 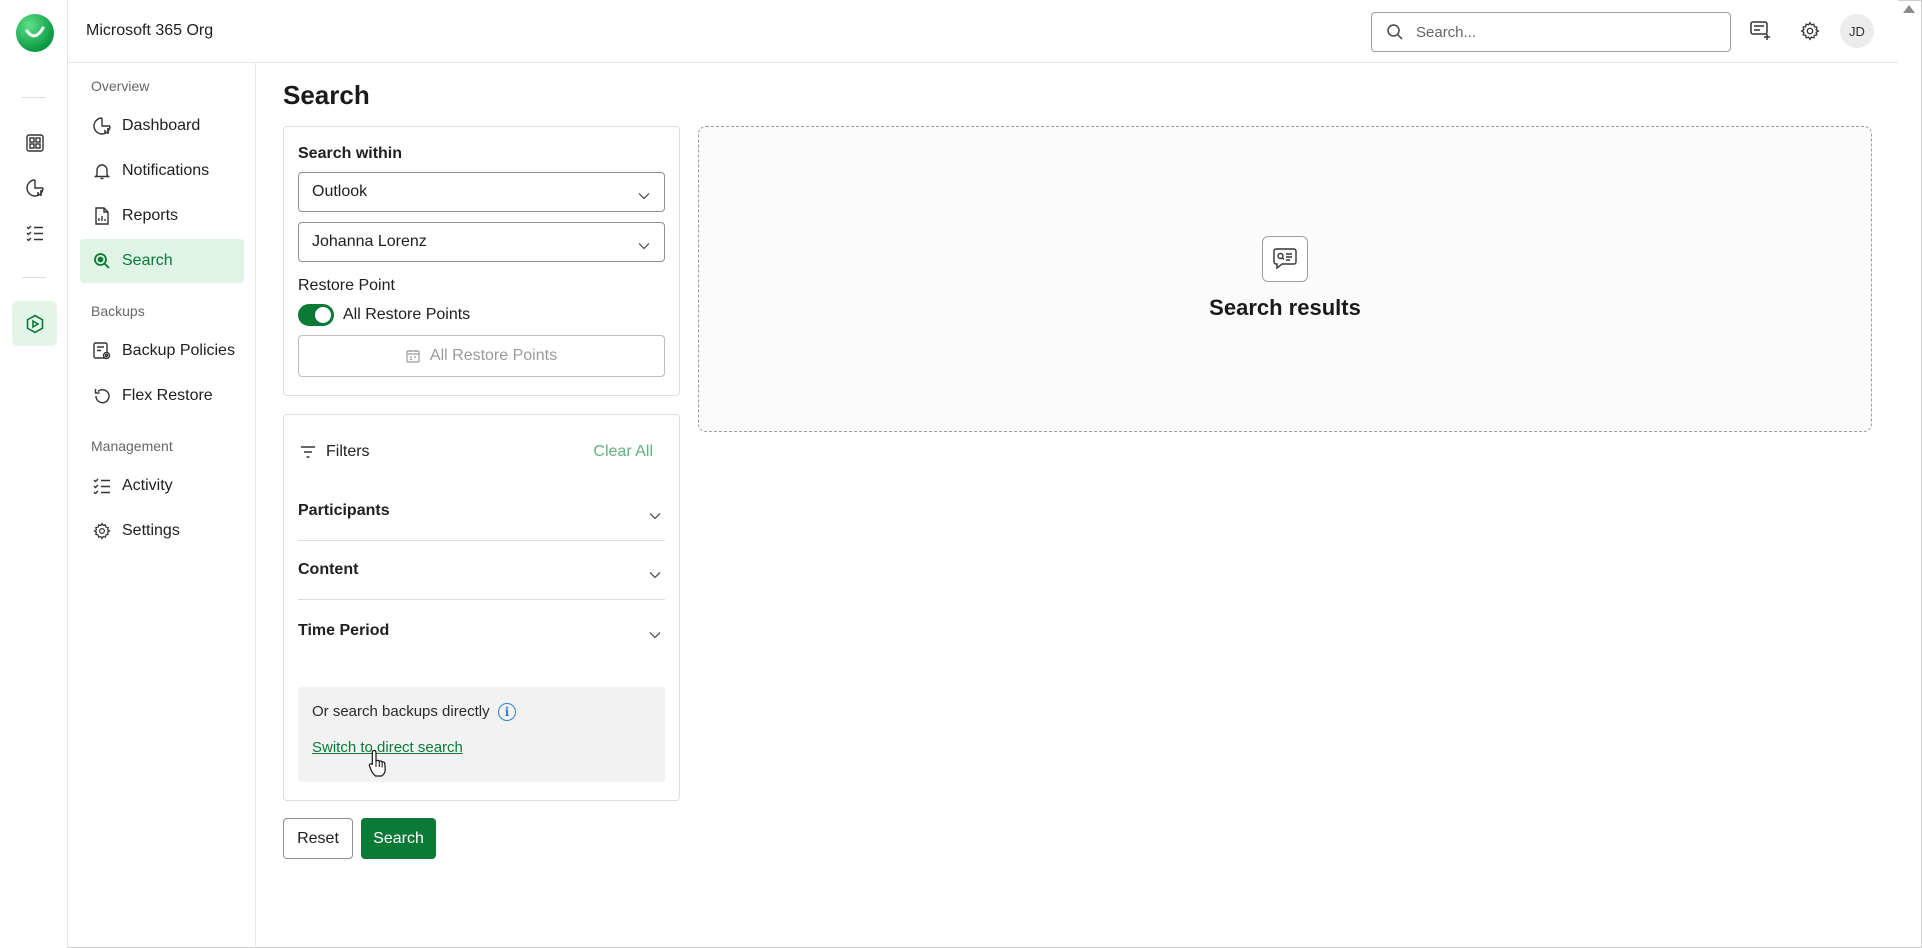 I want to click on sidebar-item-notifications: Notifications, so click(x=162, y=171).